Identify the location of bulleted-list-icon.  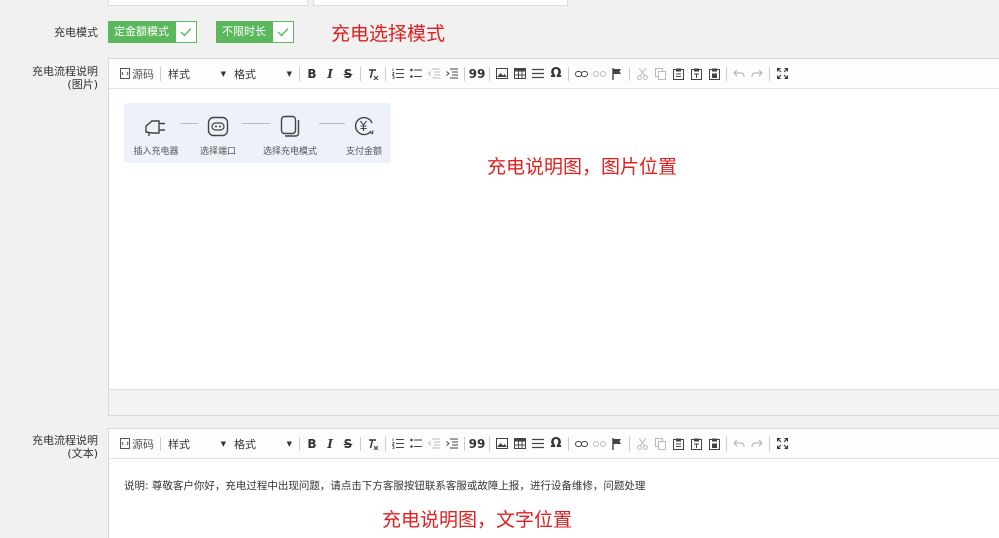
(416, 443).